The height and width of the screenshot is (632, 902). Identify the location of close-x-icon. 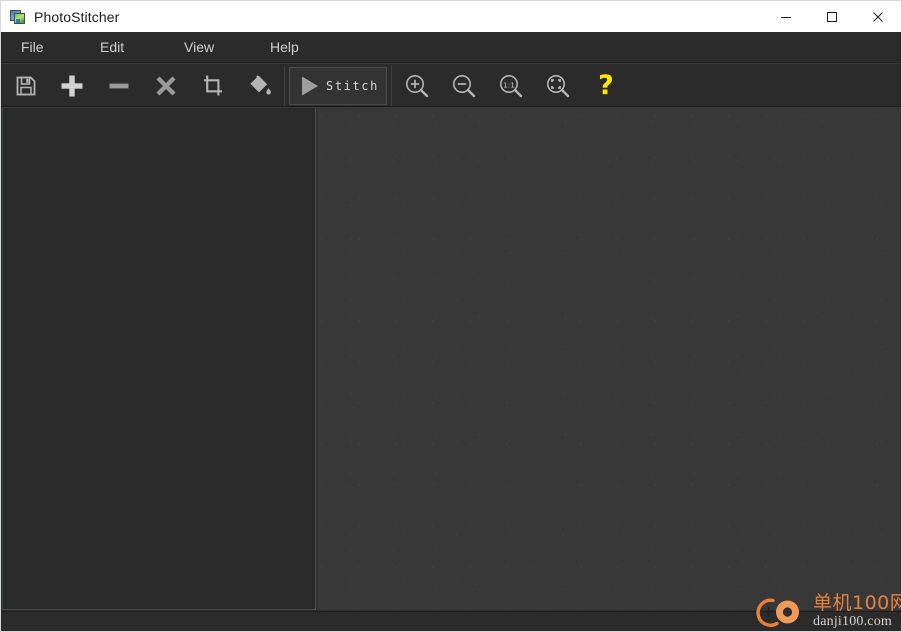
(166, 85).